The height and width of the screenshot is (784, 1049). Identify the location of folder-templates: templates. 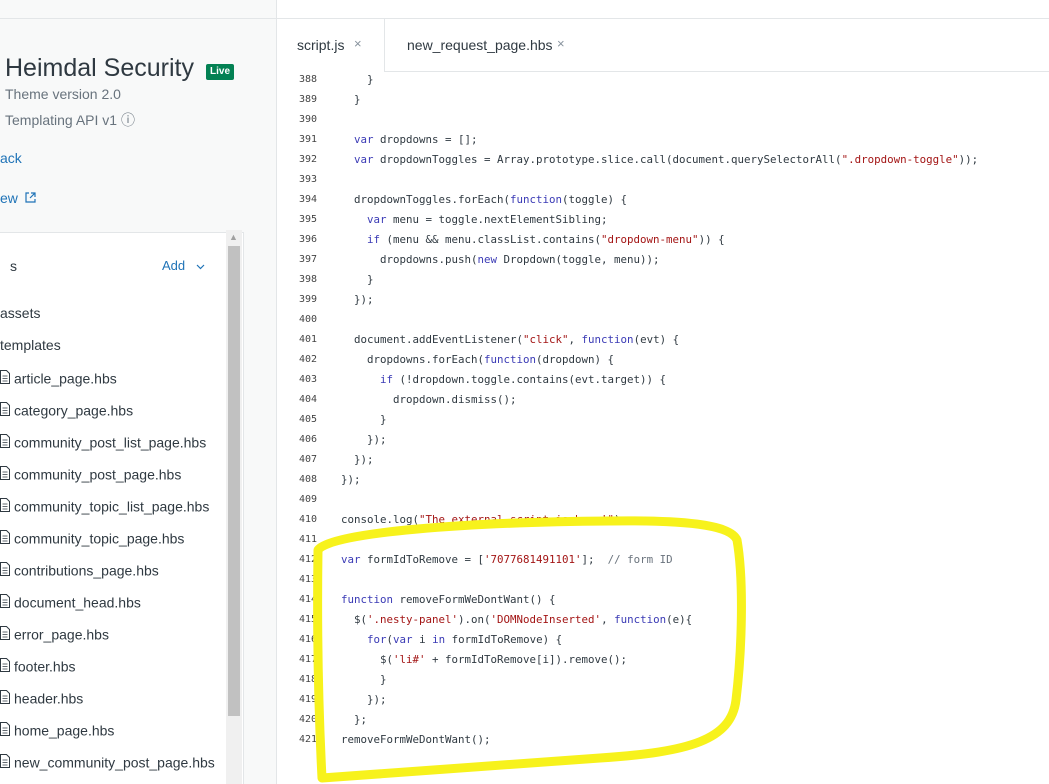
(30, 345).